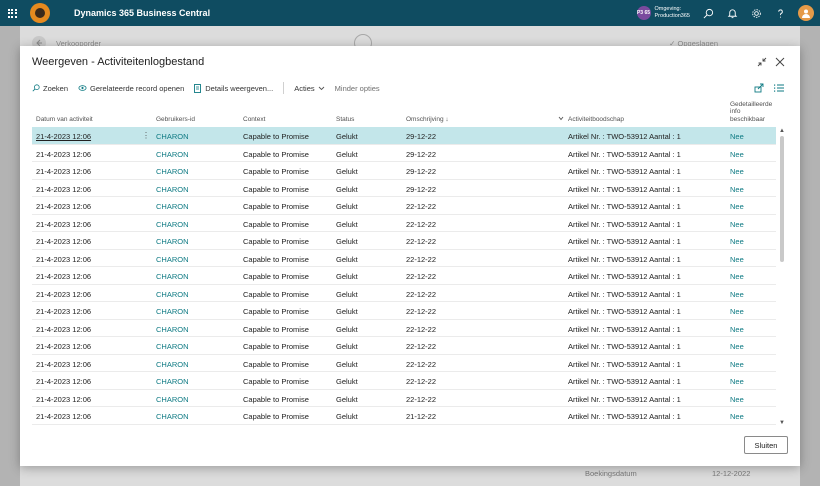 Image resolution: width=820 pixels, height=486 pixels. Describe the element at coordinates (561, 120) in the screenshot. I see `chevron-down-icon` at that location.